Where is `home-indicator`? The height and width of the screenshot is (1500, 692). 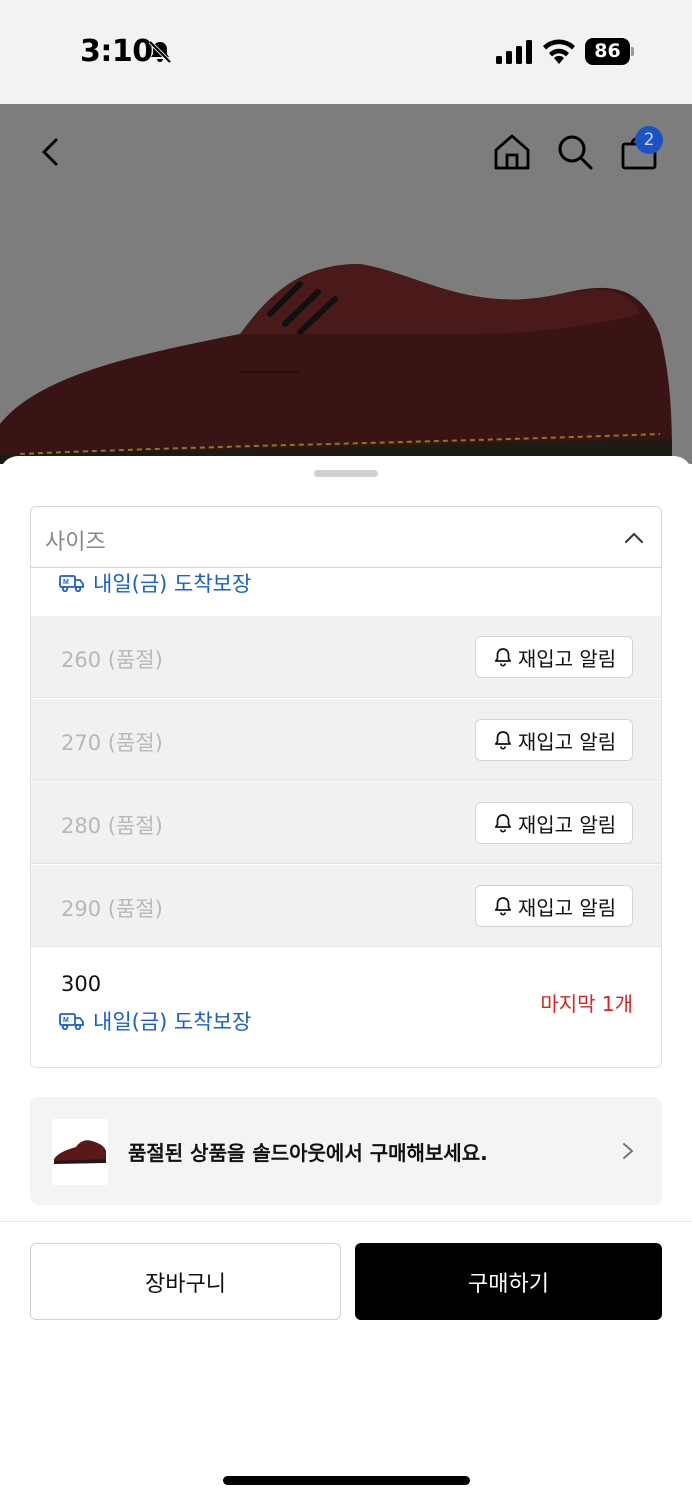 home-indicator is located at coordinates (346, 1480).